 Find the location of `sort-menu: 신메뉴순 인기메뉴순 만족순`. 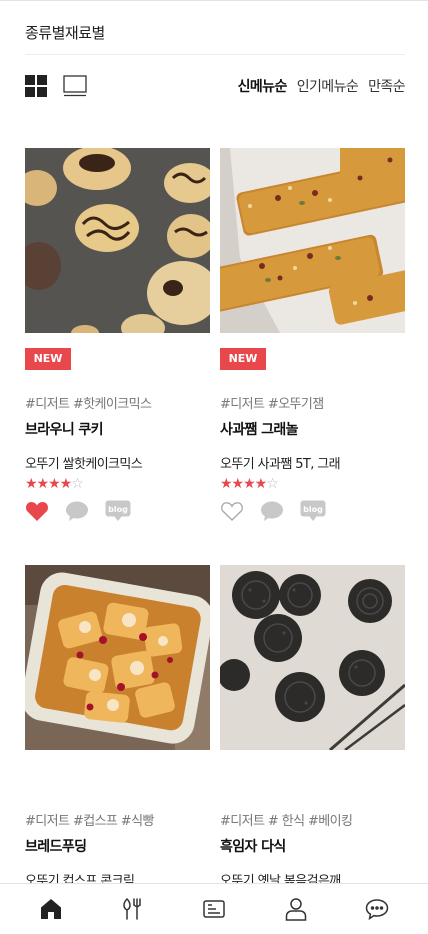

sort-menu: 신메뉴순 인기메뉴순 만족순 is located at coordinates (322, 86).